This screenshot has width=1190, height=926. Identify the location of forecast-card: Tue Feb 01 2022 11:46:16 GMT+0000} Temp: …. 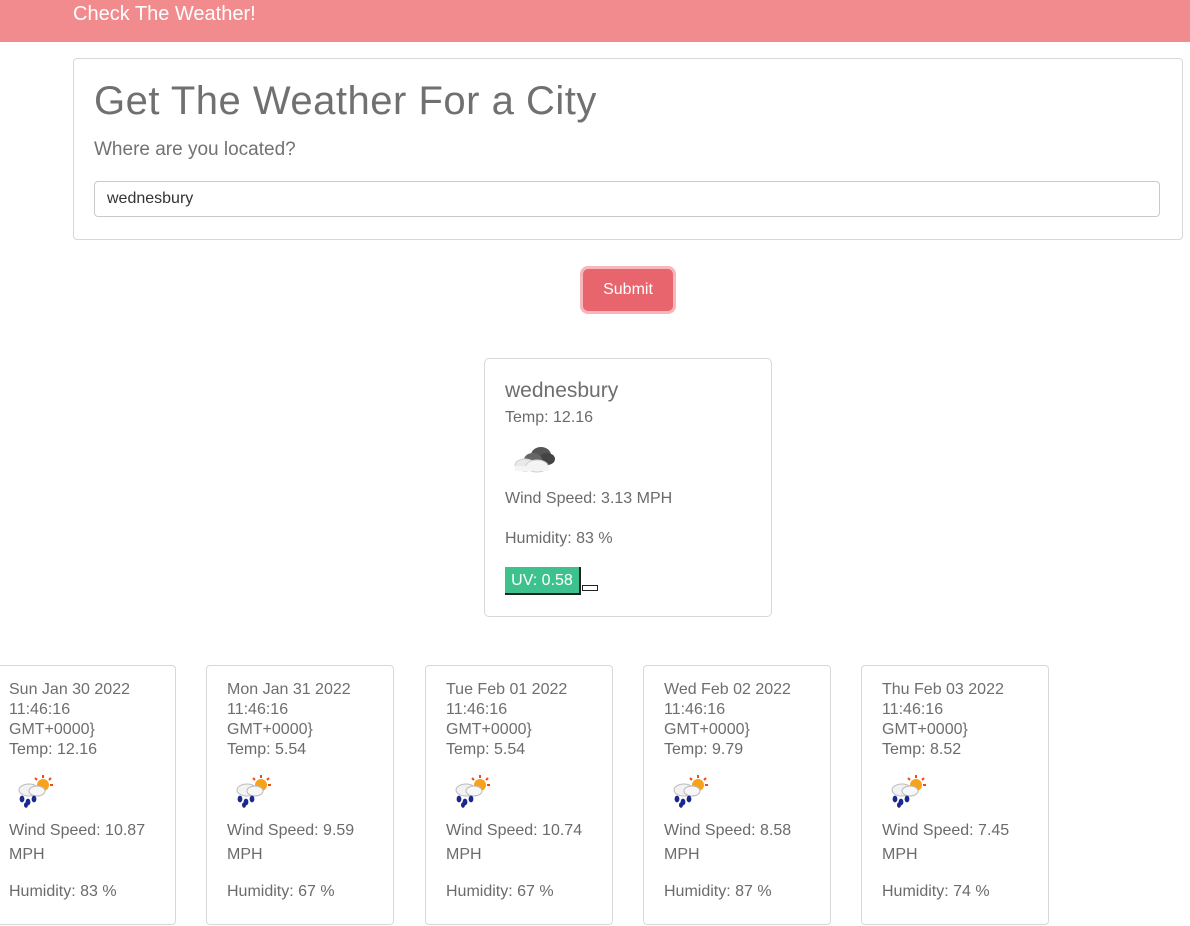
(519, 795).